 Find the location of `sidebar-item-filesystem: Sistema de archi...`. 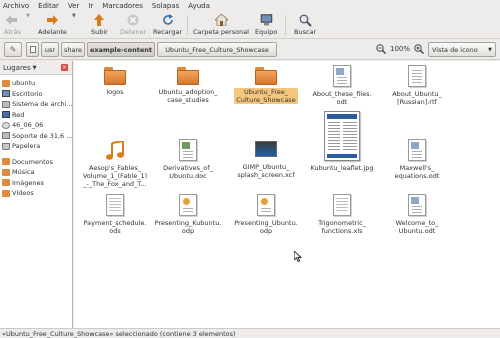

sidebar-item-filesystem: Sistema de archi... is located at coordinates (36, 104).